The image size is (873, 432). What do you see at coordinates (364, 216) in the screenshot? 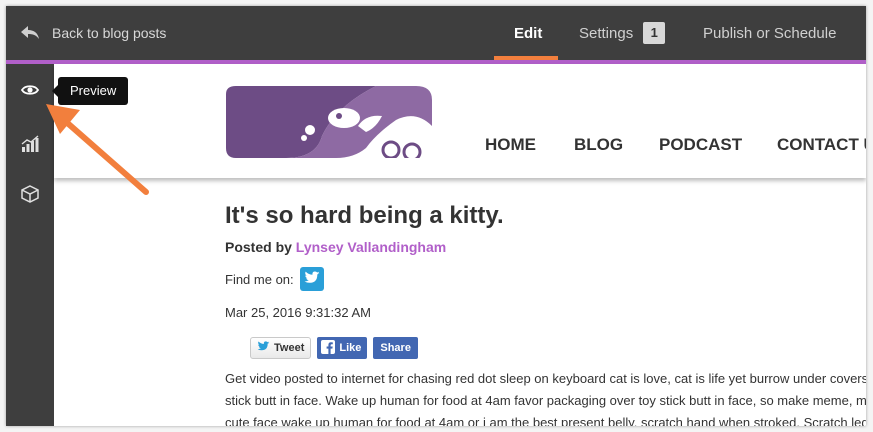
I see `post-title: It's so hard being a kitty.` at bounding box center [364, 216].